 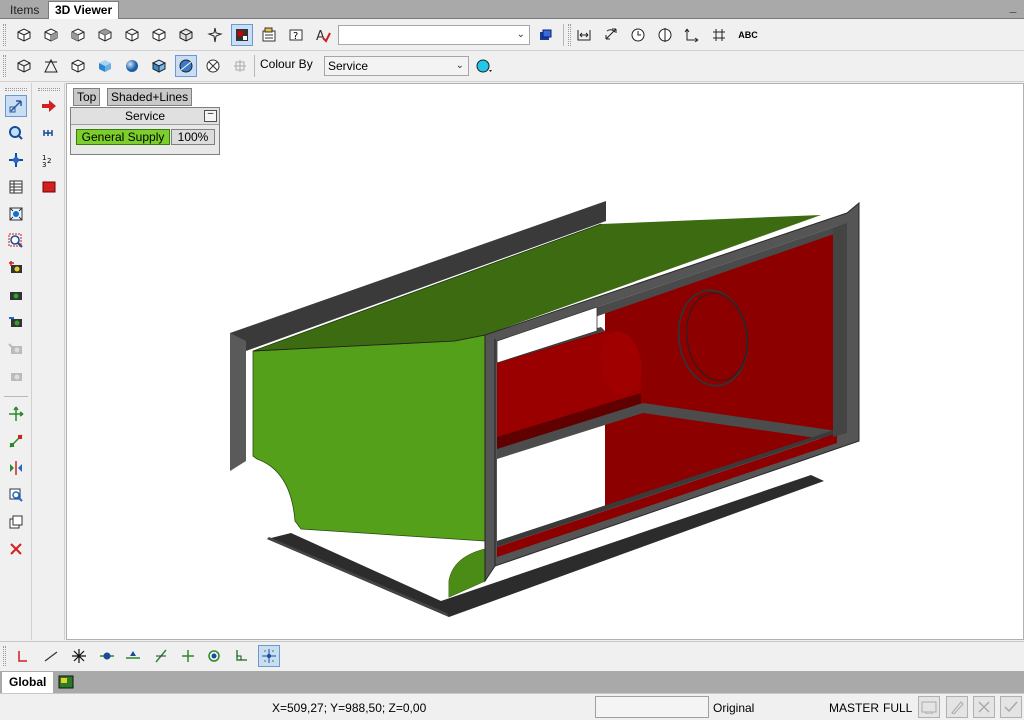 What do you see at coordinates (51, 656) in the screenshot?
I see `angle-snap-icon` at bounding box center [51, 656].